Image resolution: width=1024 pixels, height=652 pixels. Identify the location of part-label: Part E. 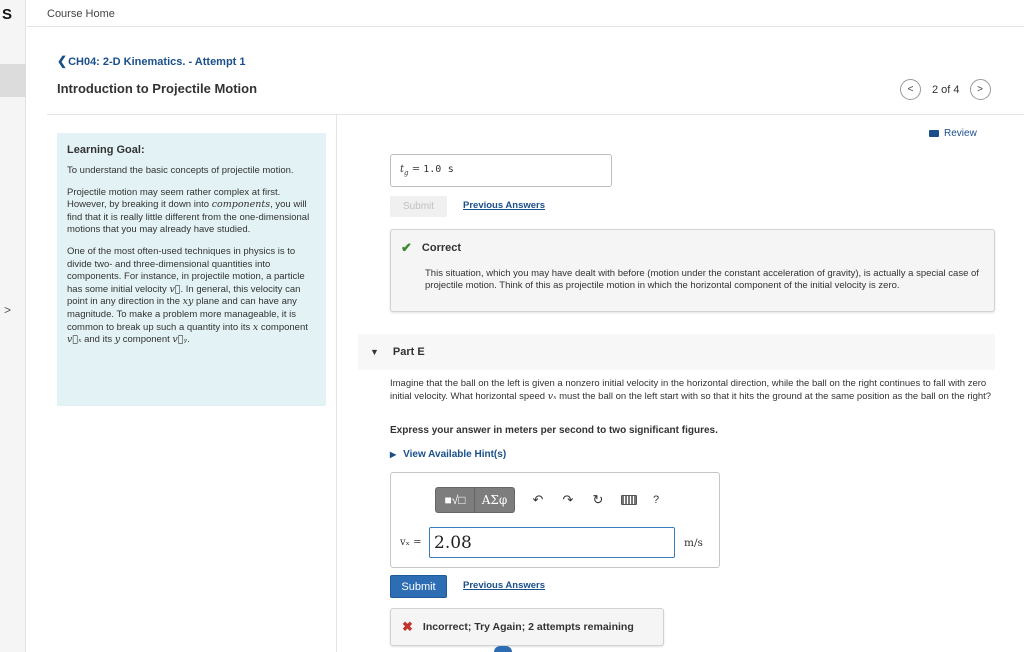
(408, 352).